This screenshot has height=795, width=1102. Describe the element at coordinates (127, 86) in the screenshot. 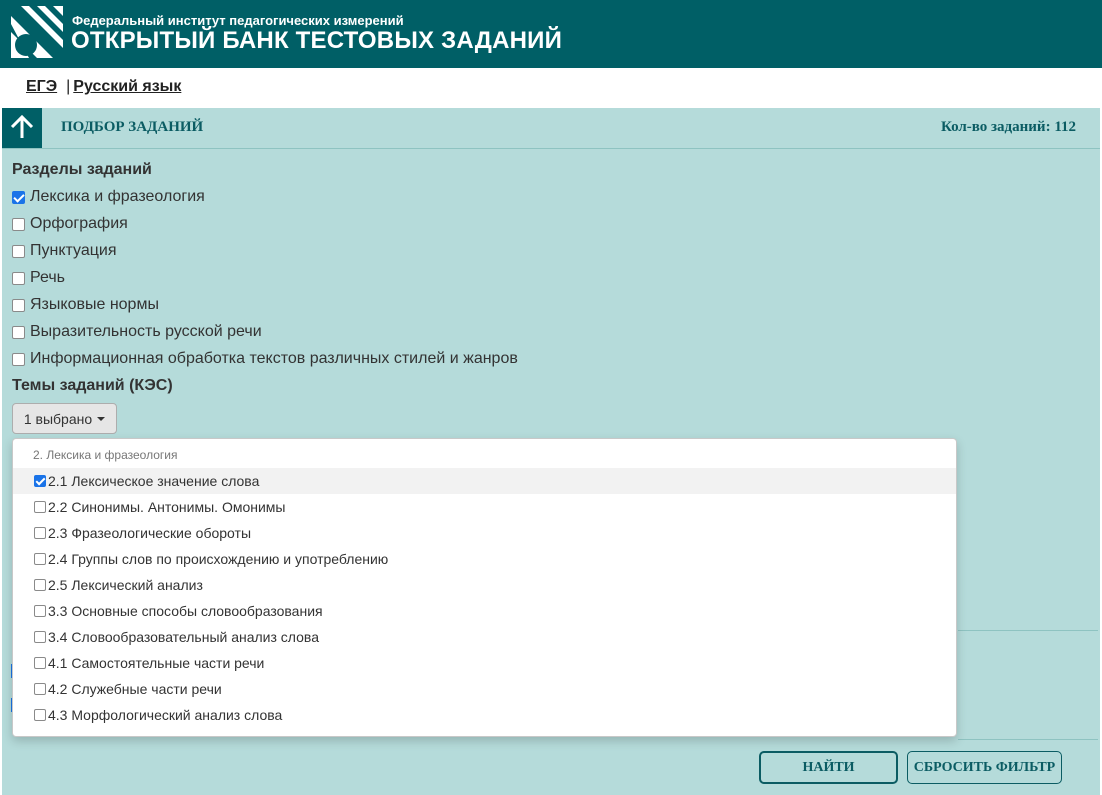

I see `breadcrumb-subject-link: Русский язык` at that location.